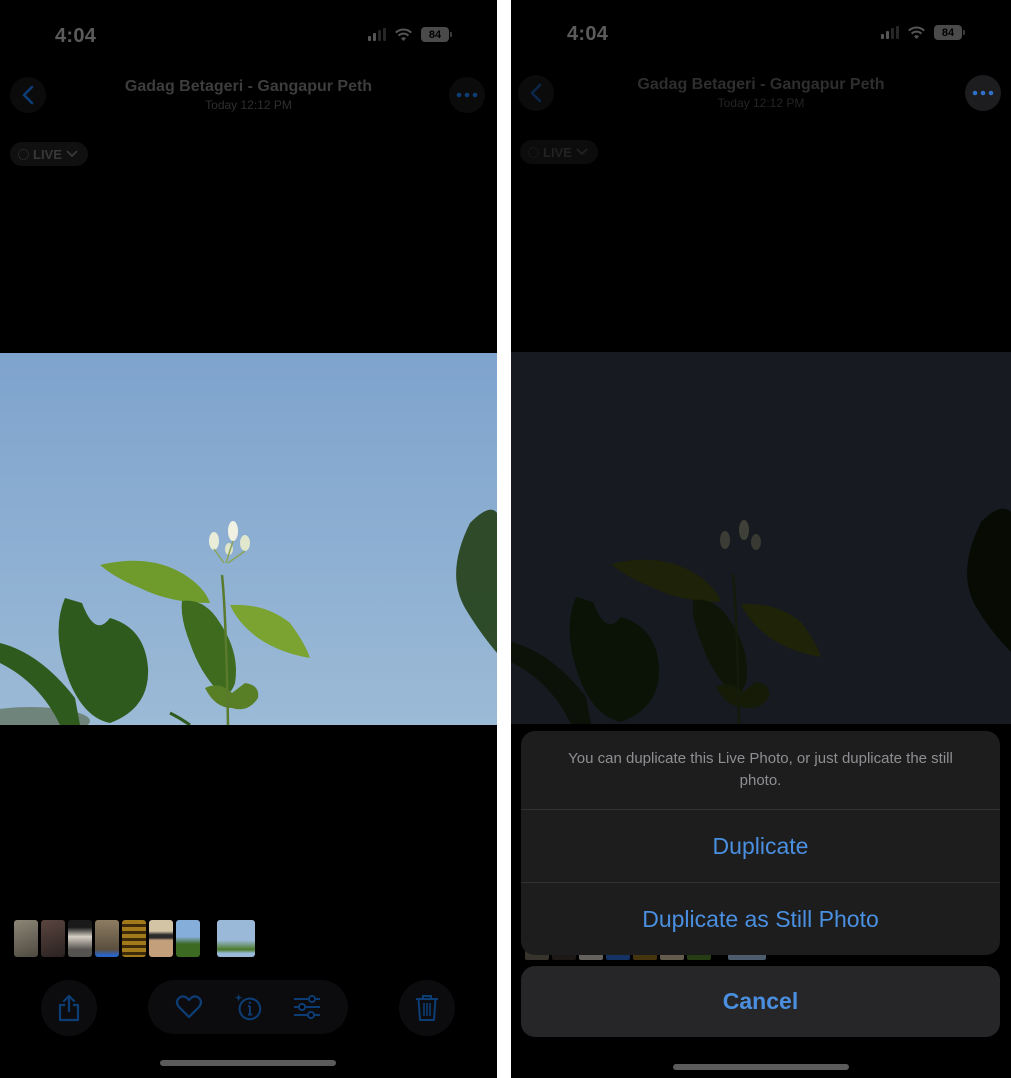  I want to click on info-button, so click(248, 1007).